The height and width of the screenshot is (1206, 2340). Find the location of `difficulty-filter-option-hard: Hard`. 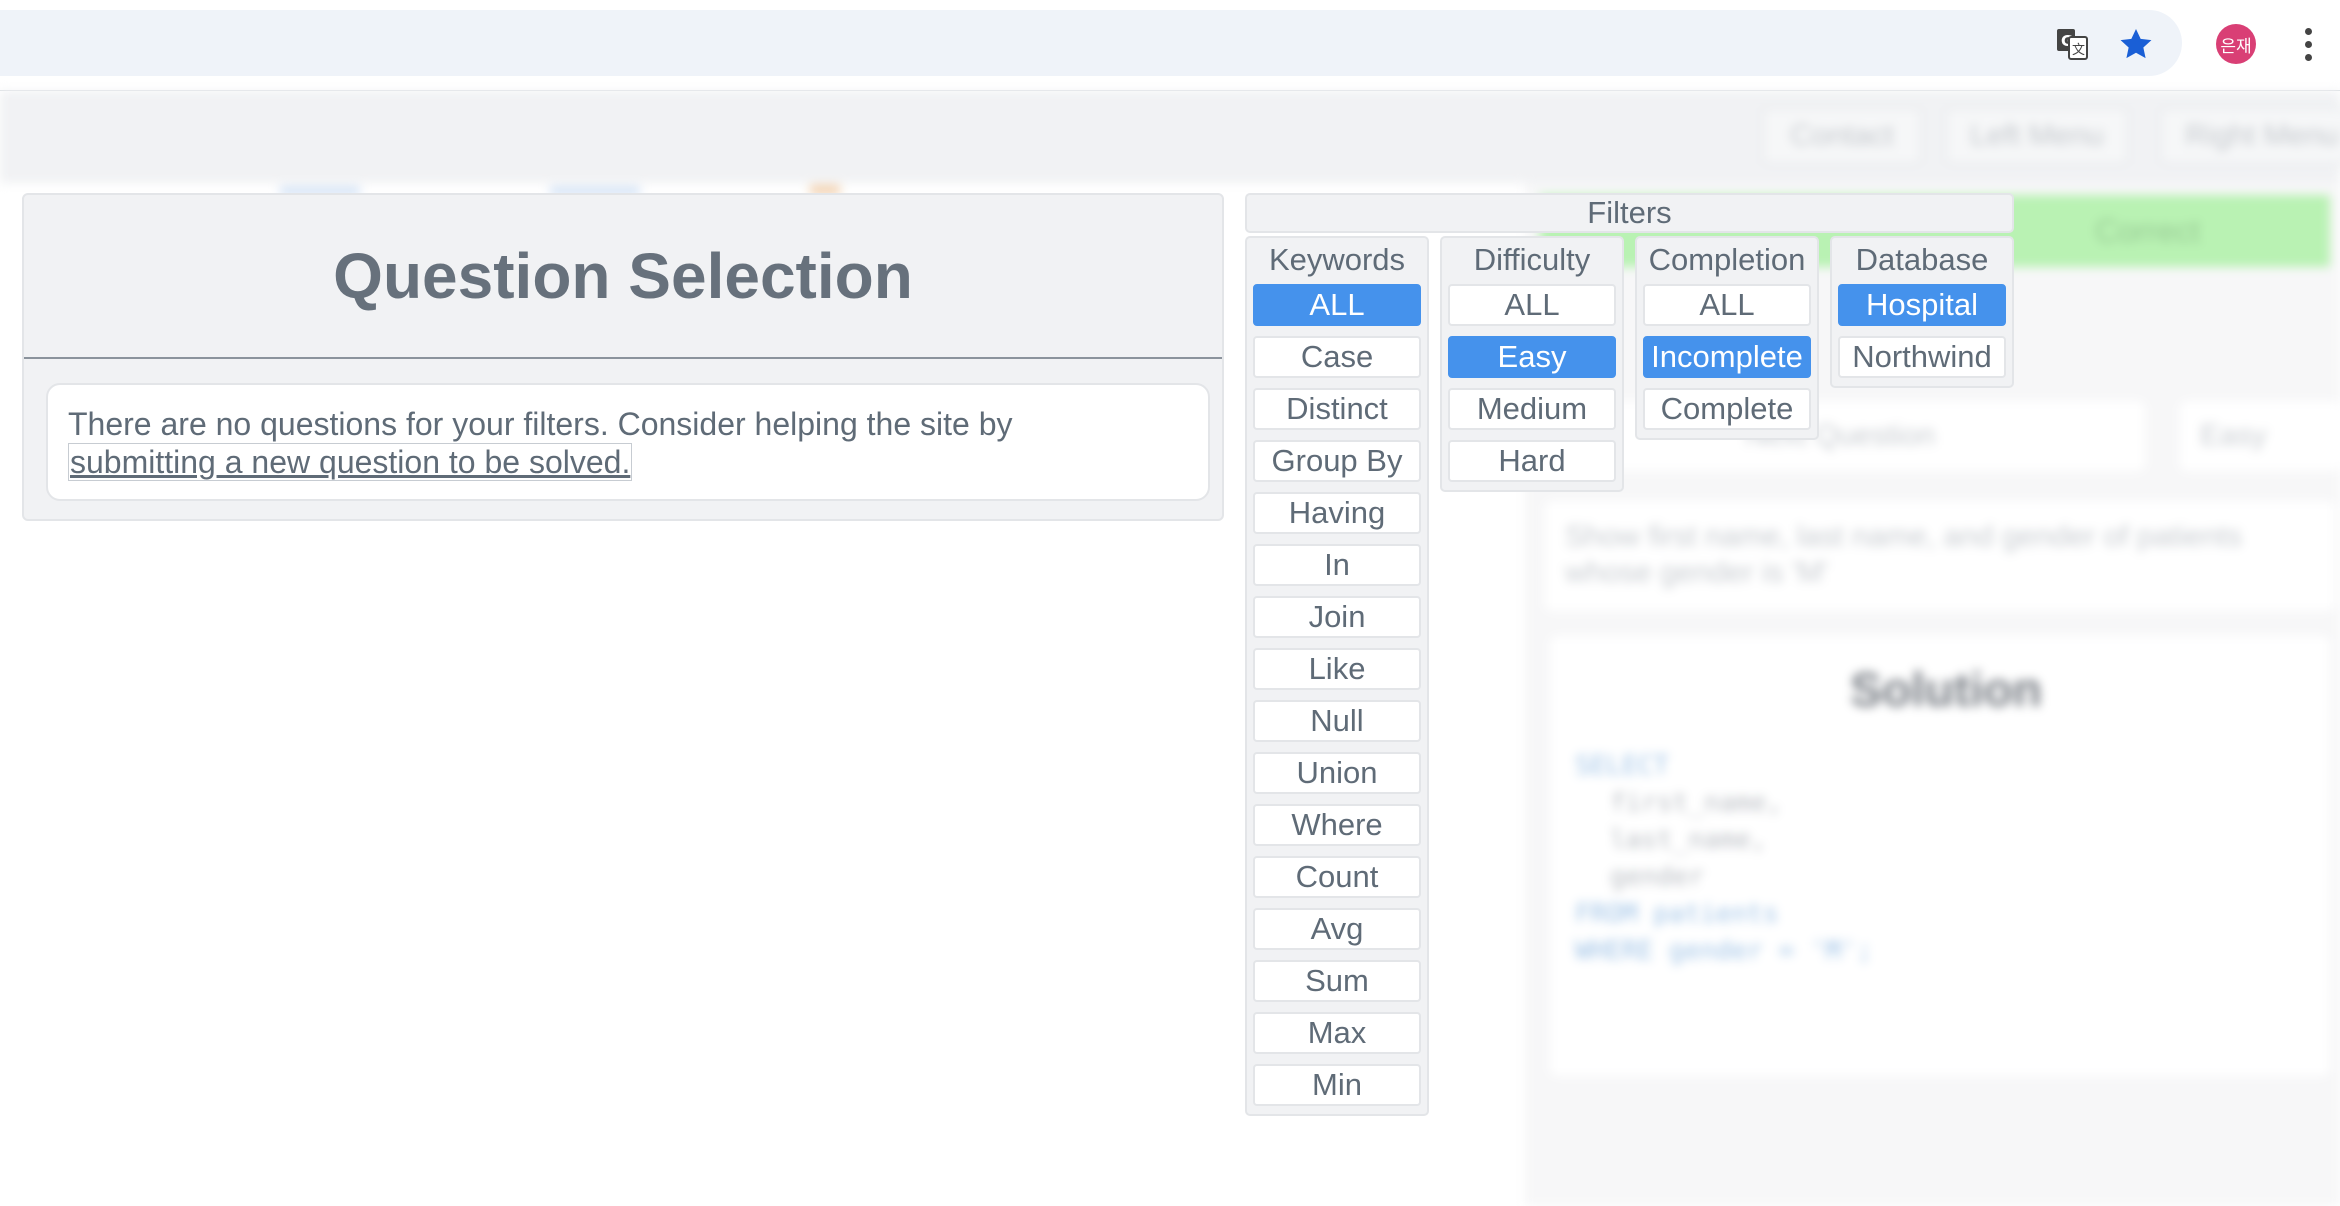

difficulty-filter-option-hard: Hard is located at coordinates (1532, 461).